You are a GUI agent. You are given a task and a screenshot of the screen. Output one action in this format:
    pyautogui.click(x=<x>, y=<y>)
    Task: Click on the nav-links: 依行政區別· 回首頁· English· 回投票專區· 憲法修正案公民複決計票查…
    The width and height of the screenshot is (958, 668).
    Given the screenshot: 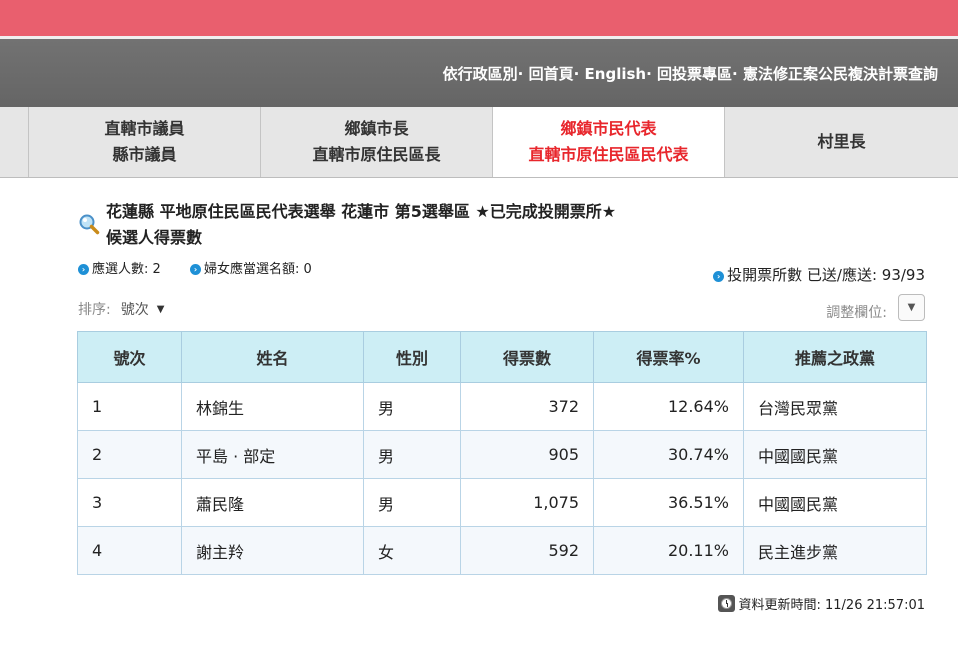 What is the action you would take?
    pyautogui.click(x=690, y=73)
    